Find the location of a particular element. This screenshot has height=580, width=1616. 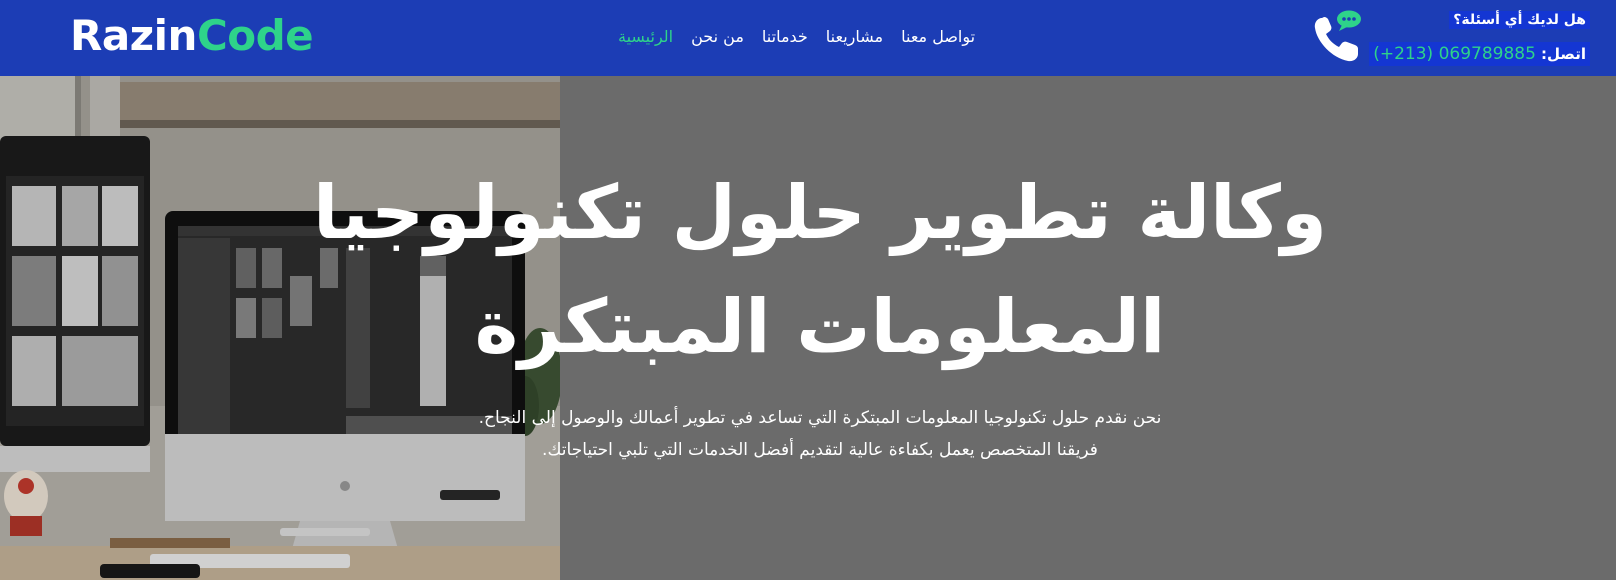

chat-bubble-icon is located at coordinates (1349, 20).